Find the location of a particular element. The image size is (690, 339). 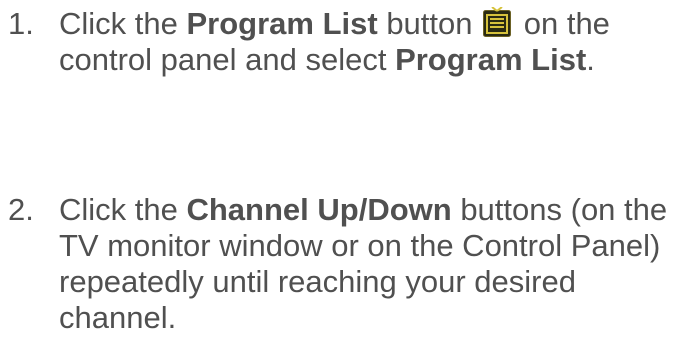

program-list-tv-icon is located at coordinates (497, 22).